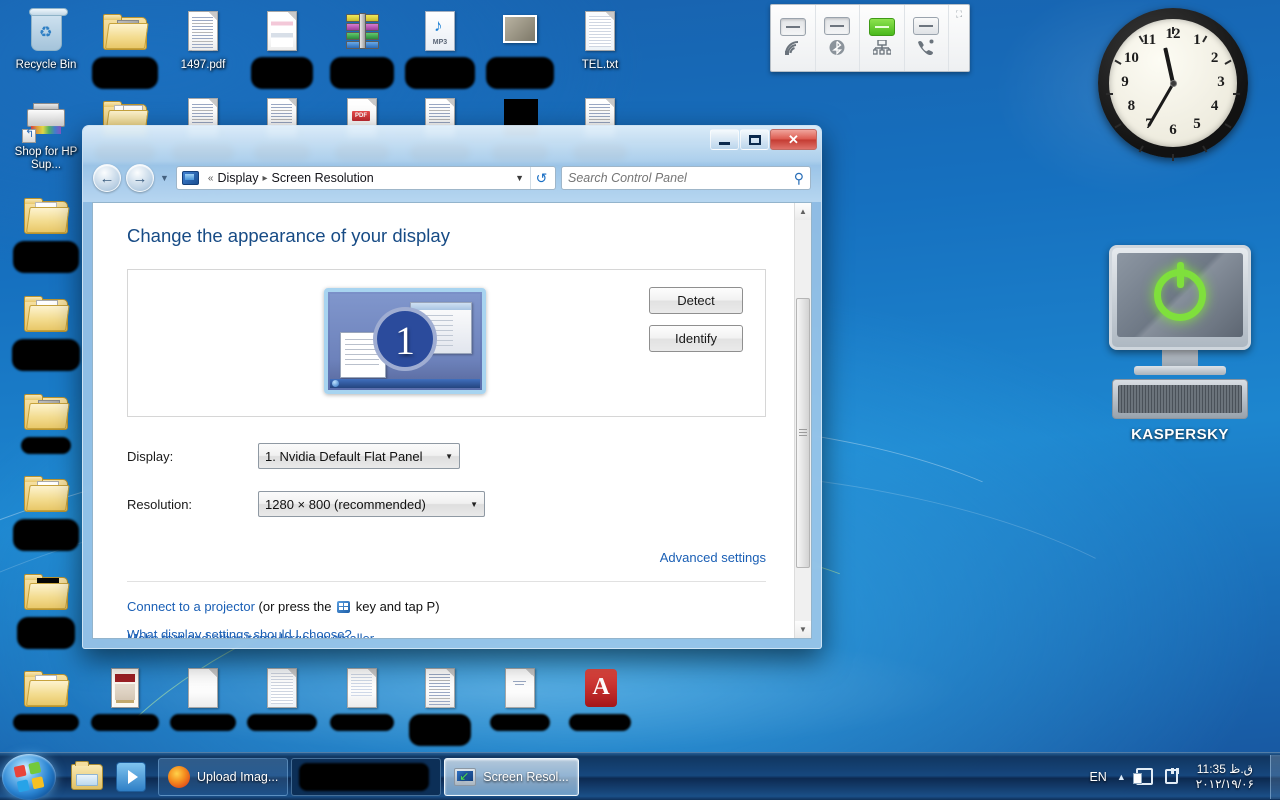 The width and height of the screenshot is (1280, 800). Describe the element at coordinates (881, 26) in the screenshot. I see `ethernet-toggle-button` at that location.